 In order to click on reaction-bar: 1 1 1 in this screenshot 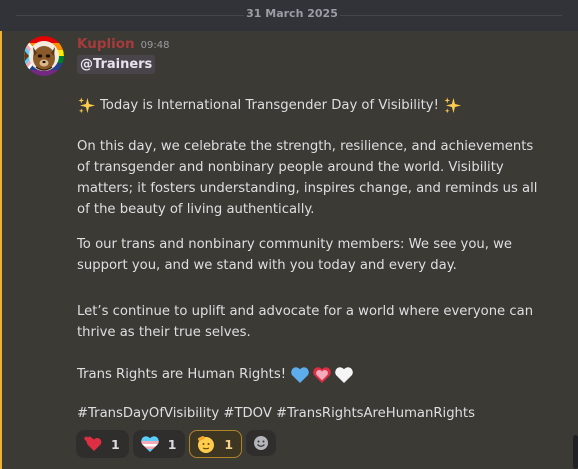, I will do `click(176, 444)`.